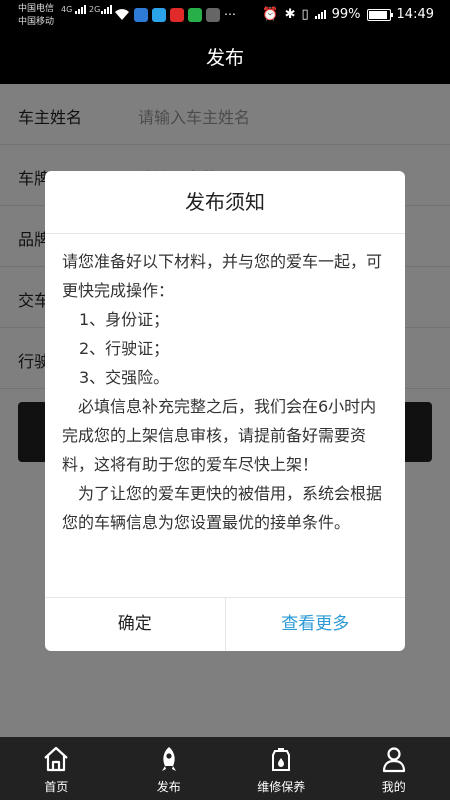 The image size is (450, 800). Describe the element at coordinates (186, 15) in the screenshot. I see `notification-icons: ⋯` at that location.